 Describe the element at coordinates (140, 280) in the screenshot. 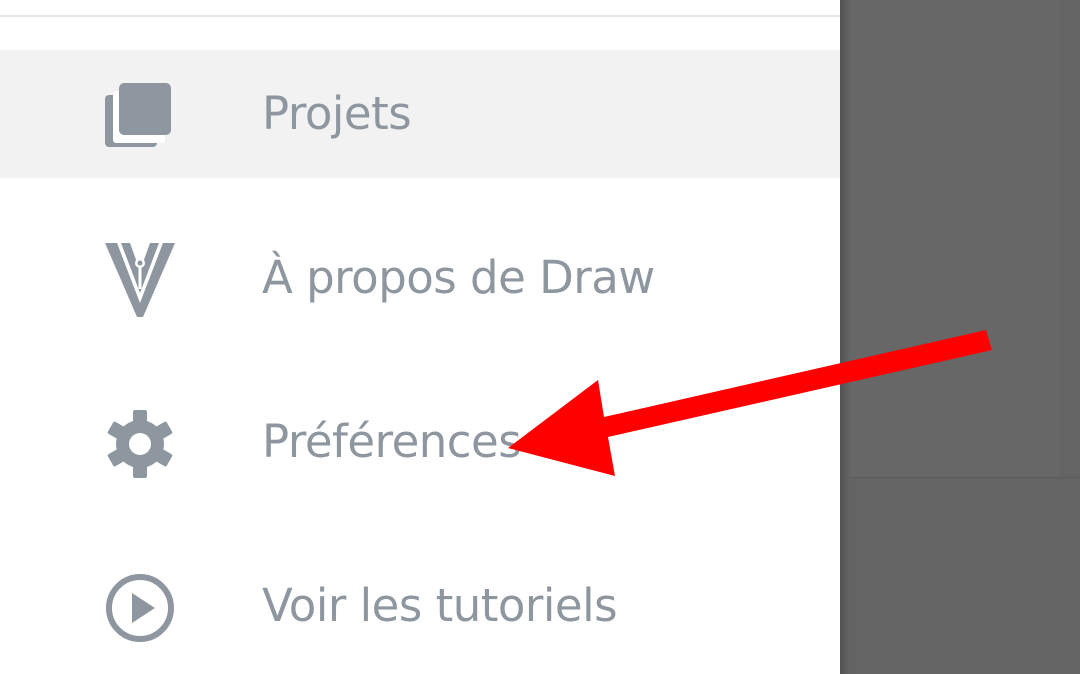

I see `draw-pen-nib-icon` at that location.